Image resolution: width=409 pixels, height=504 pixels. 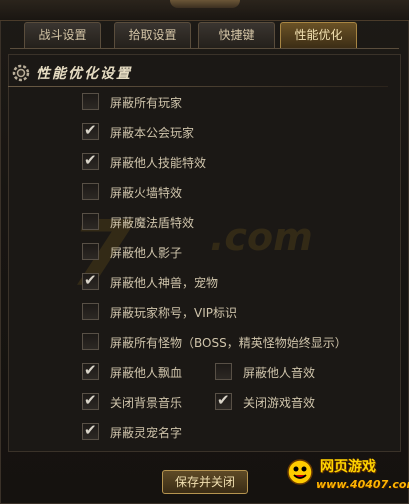 I want to click on option-label: 屏蔽魔法盾特效, so click(x=152, y=223).